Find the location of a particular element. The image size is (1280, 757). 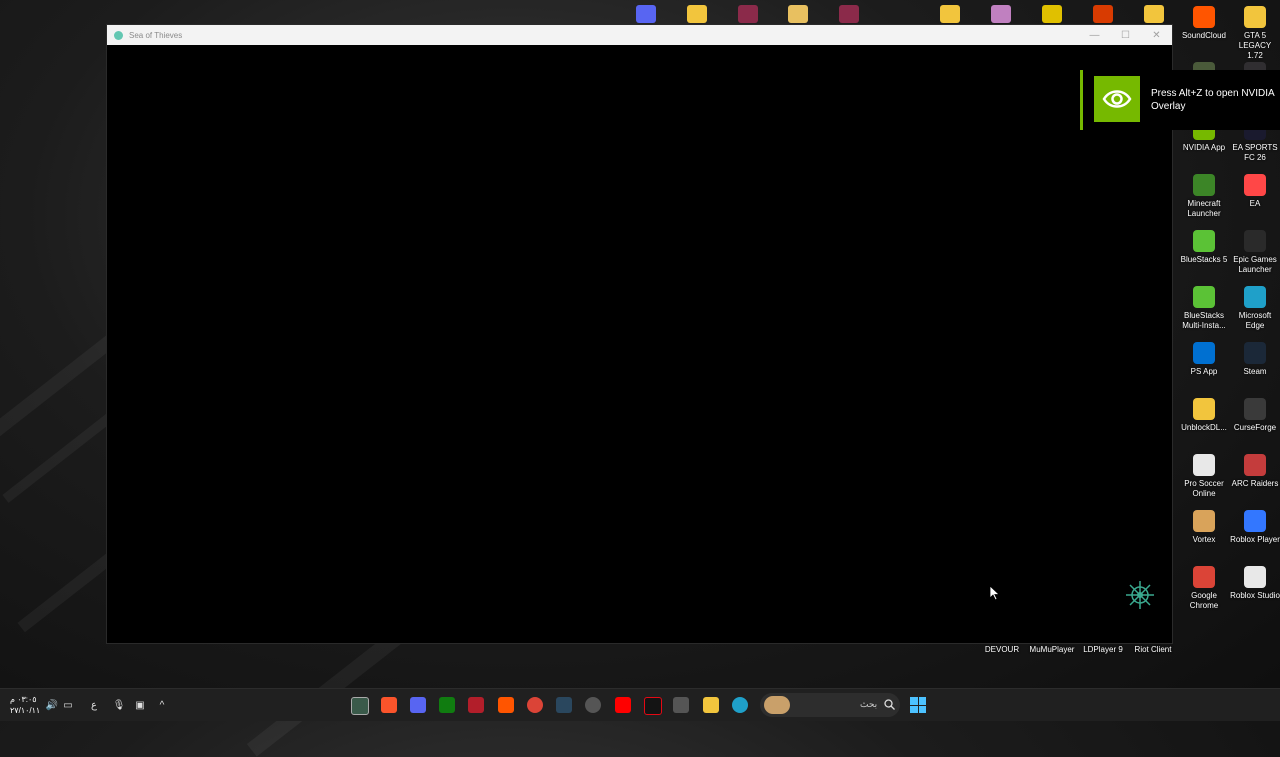

bluestacks-multi-icon is located at coordinates (1204, 297).